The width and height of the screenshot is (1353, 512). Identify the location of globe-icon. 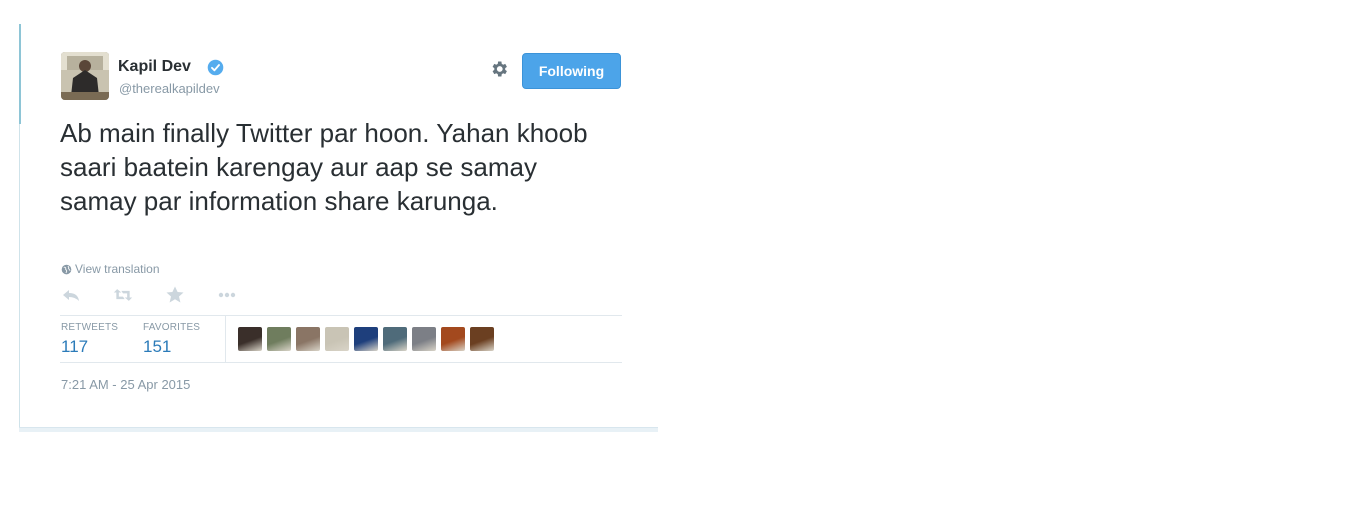
(66, 269).